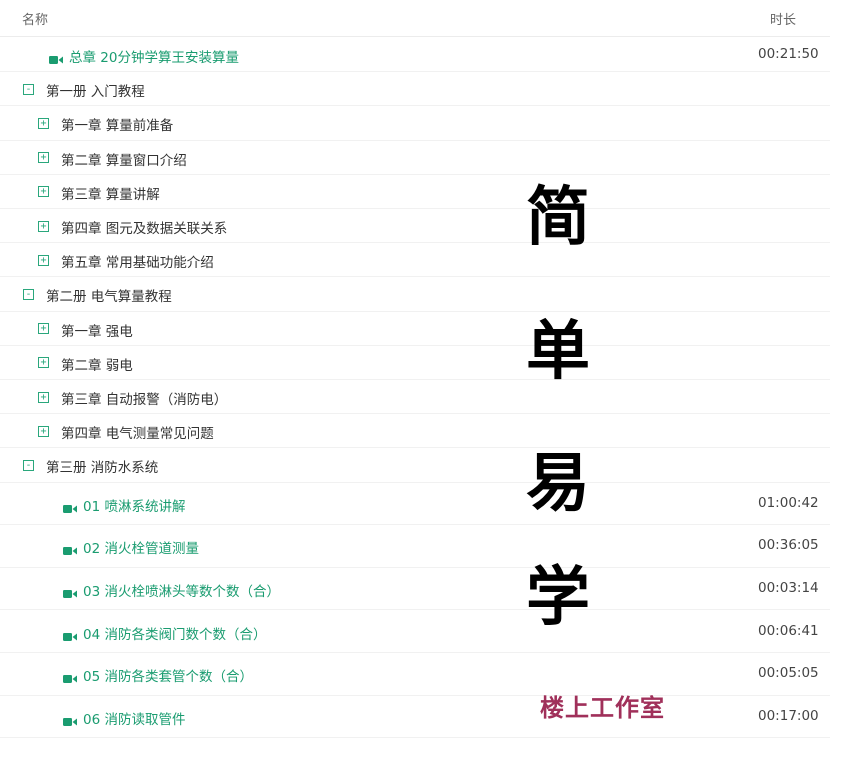 This screenshot has height=764, width=846. I want to click on video-row: 01 喷淋系统讲解 01:00:42, so click(415, 504).